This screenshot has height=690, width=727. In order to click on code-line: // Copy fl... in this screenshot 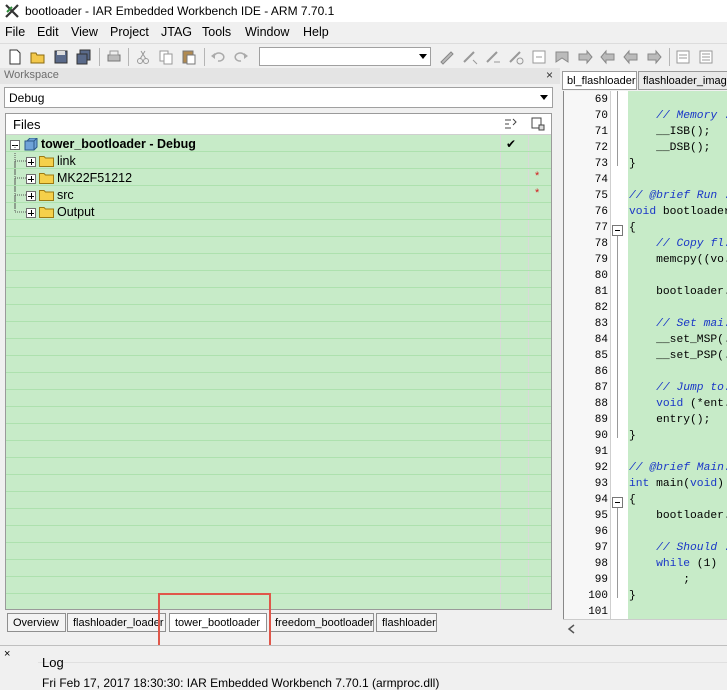, I will do `click(678, 244)`.